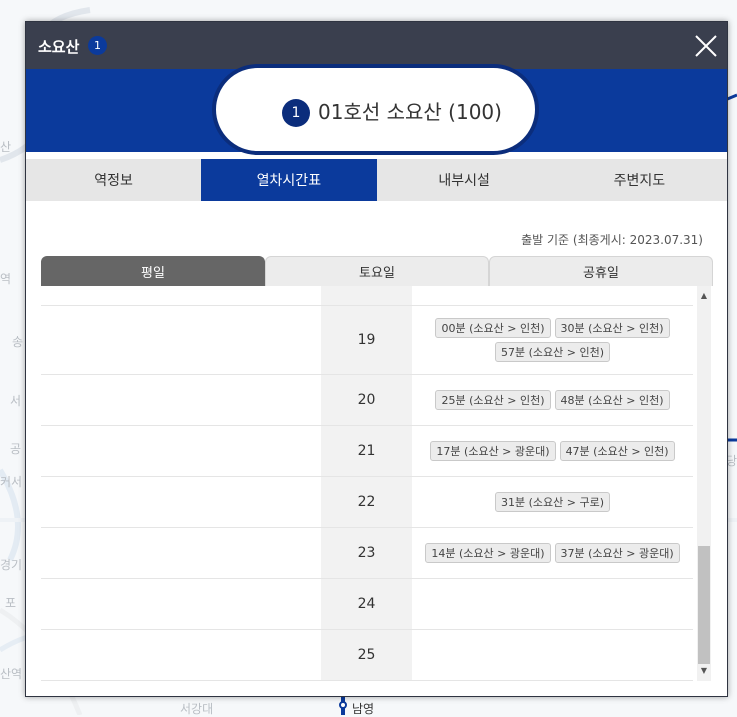 Image resolution: width=737 pixels, height=717 pixels. What do you see at coordinates (464, 180) in the screenshot?
I see `tab-facilities: 내부시설` at bounding box center [464, 180].